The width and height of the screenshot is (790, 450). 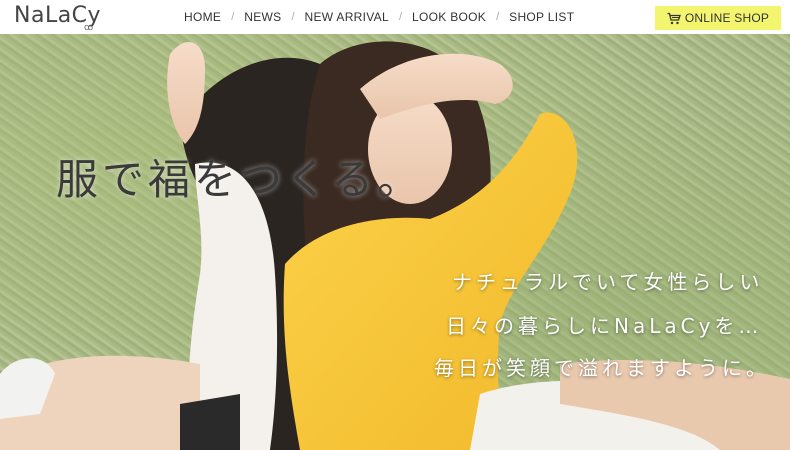 I want to click on logo-swirl-icon: ꝏ, so click(x=89, y=27).